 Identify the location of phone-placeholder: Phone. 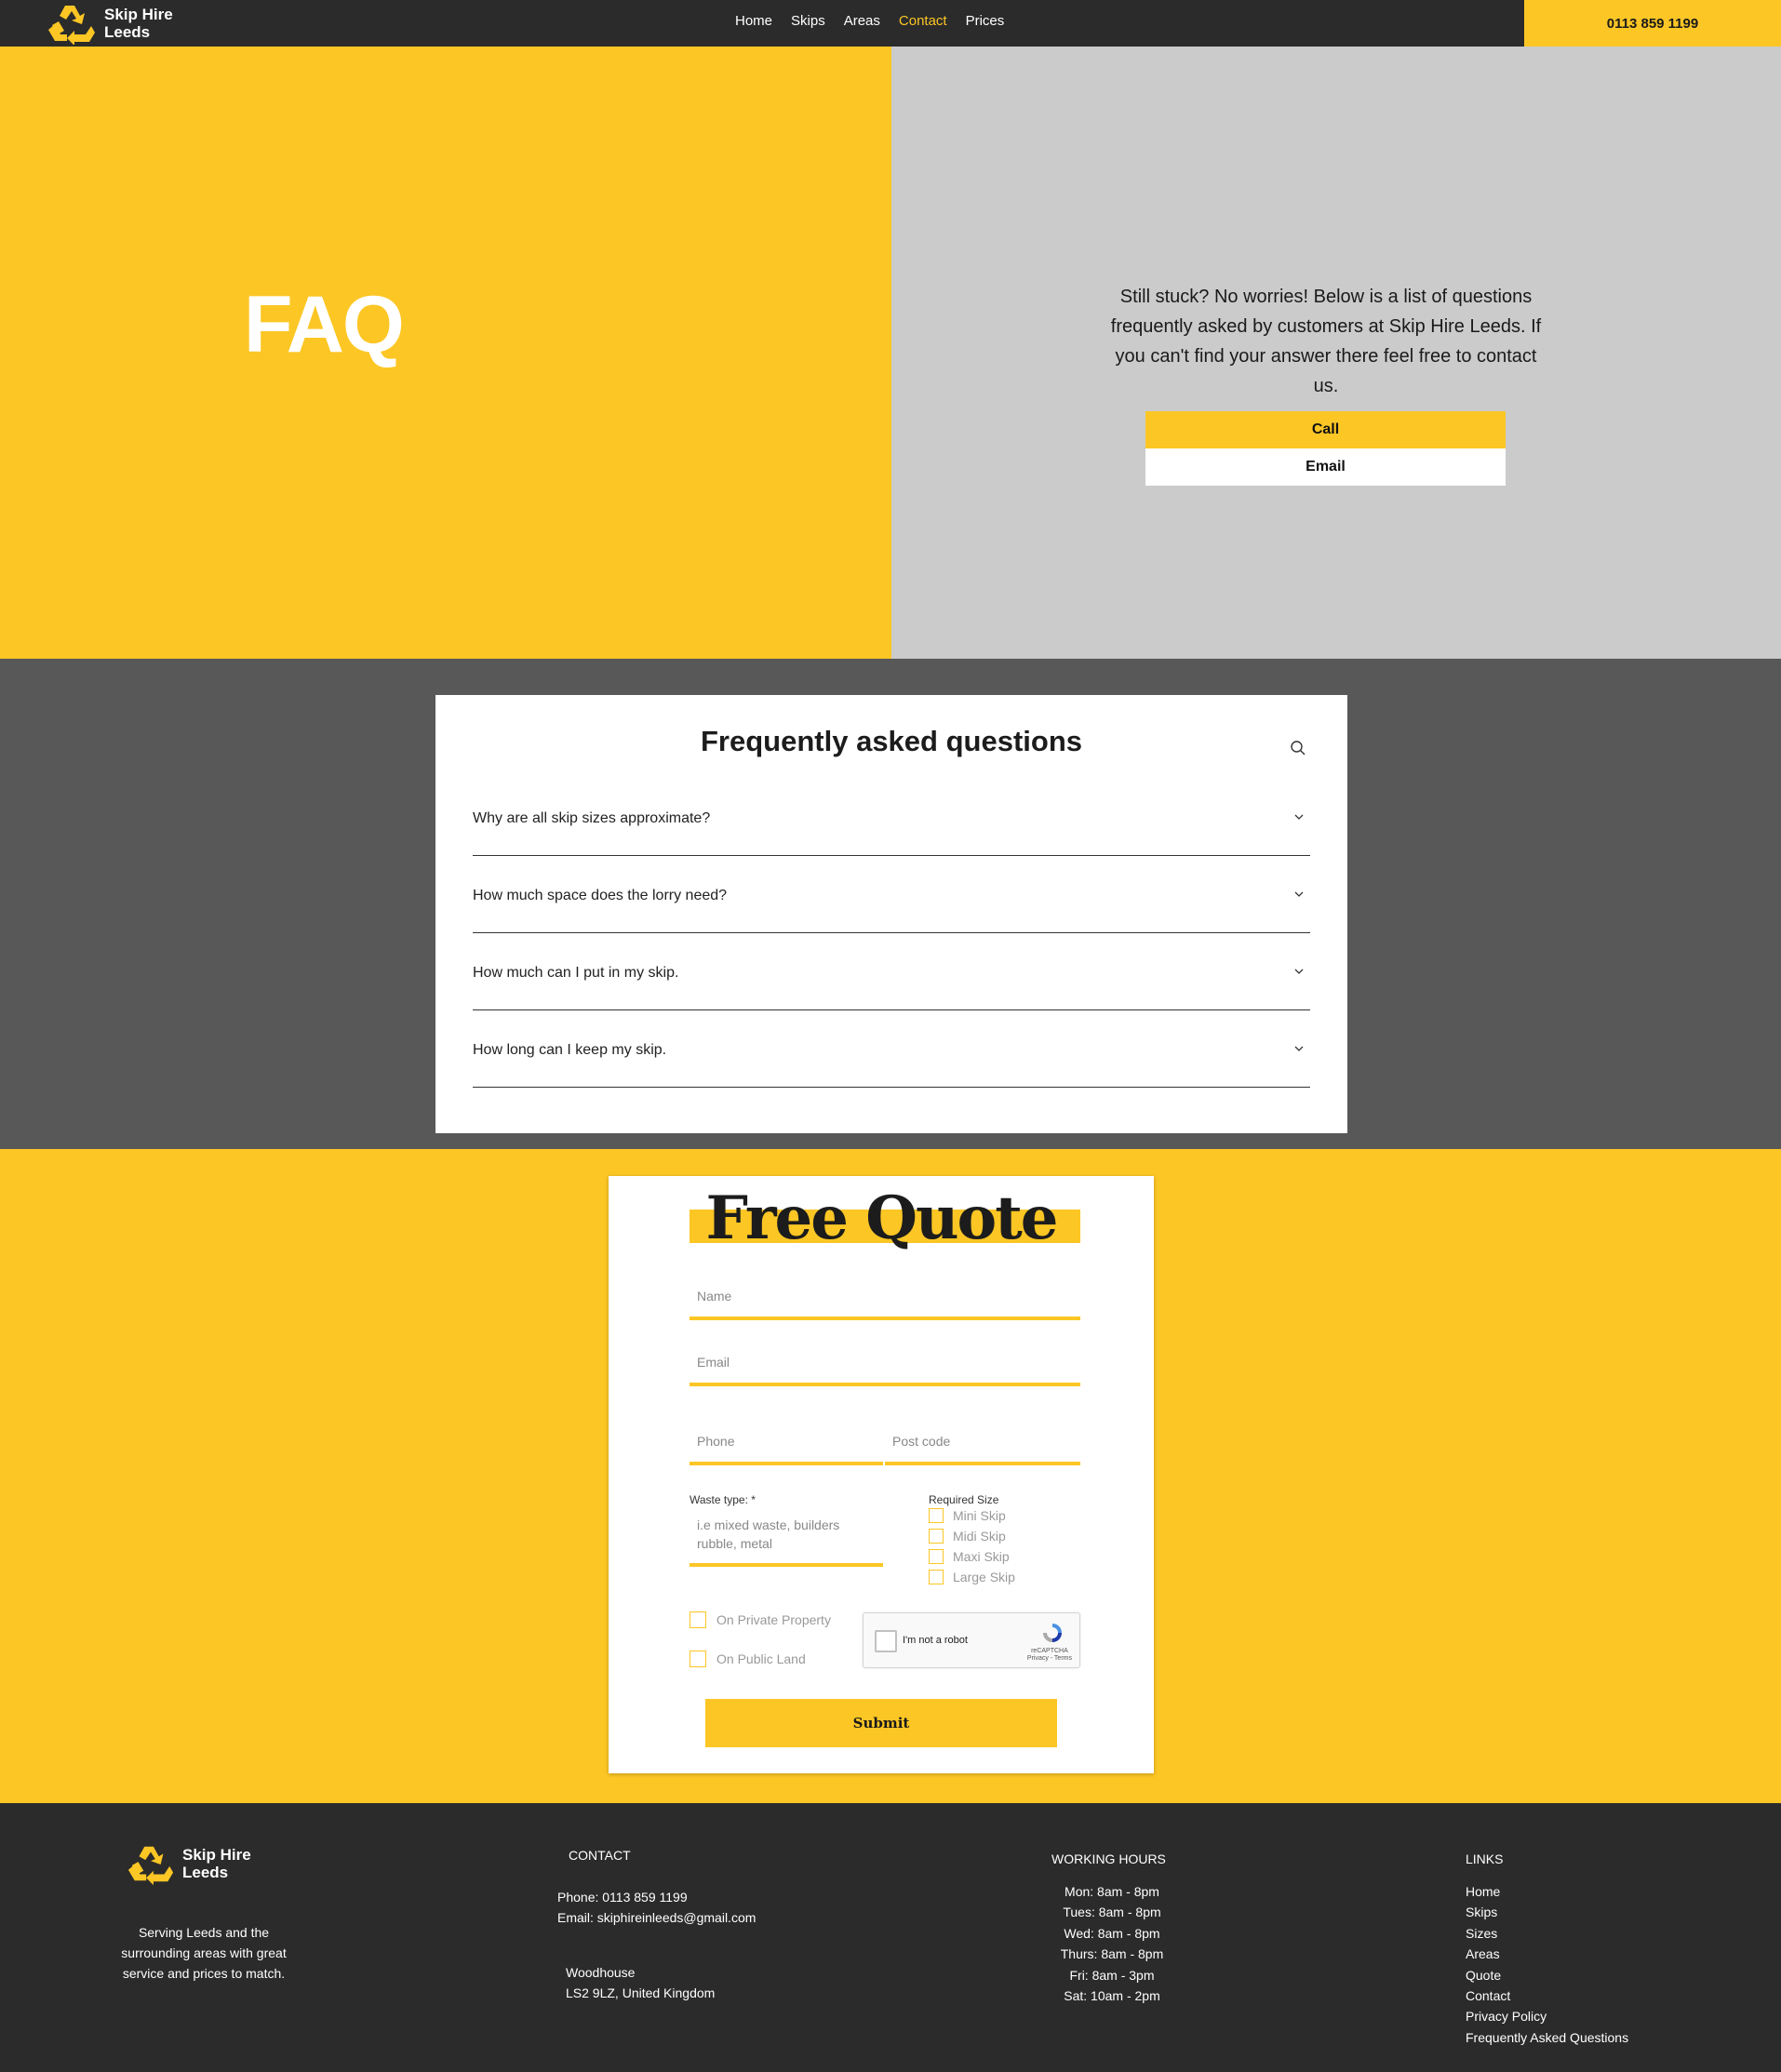
(716, 1442).